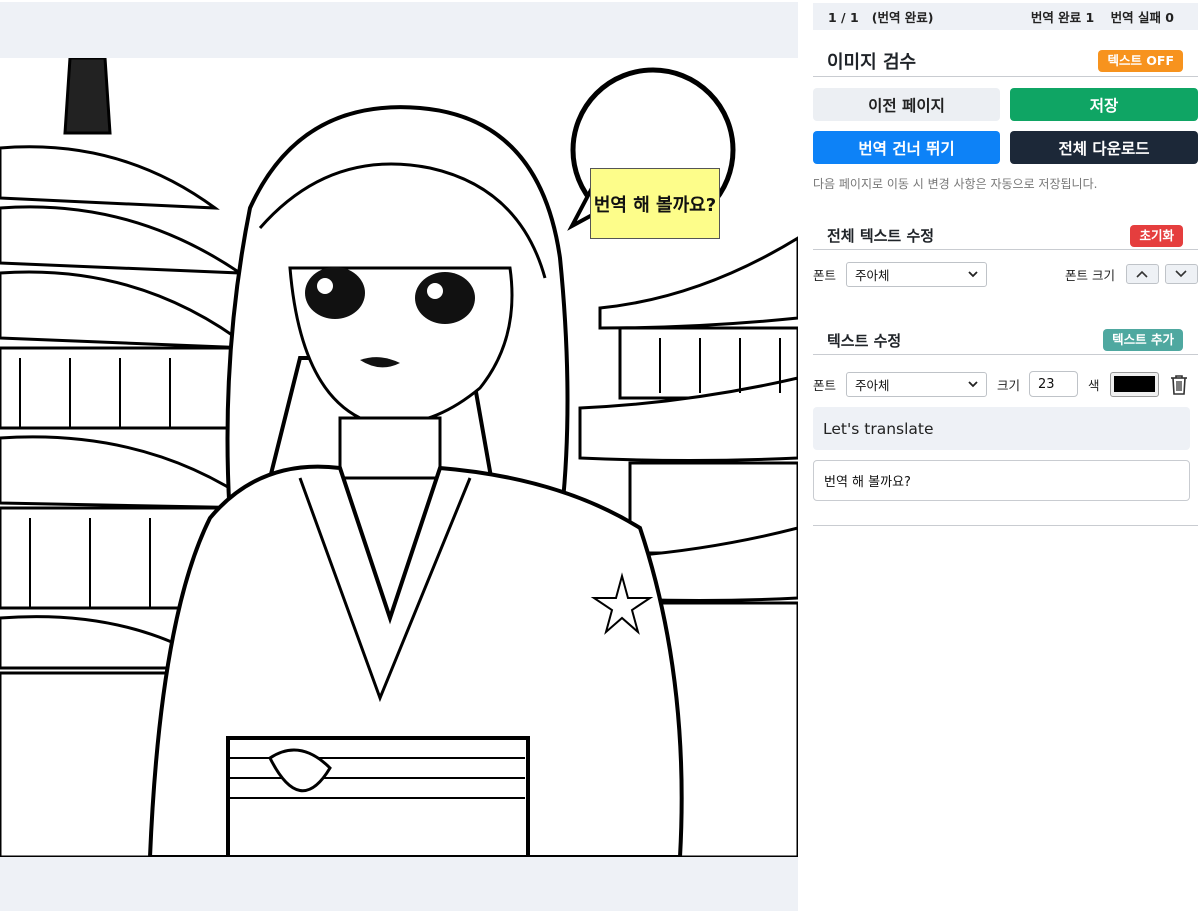 The image size is (1198, 911). I want to click on all-text-title: 전체 텍스트 수정, so click(881, 236).